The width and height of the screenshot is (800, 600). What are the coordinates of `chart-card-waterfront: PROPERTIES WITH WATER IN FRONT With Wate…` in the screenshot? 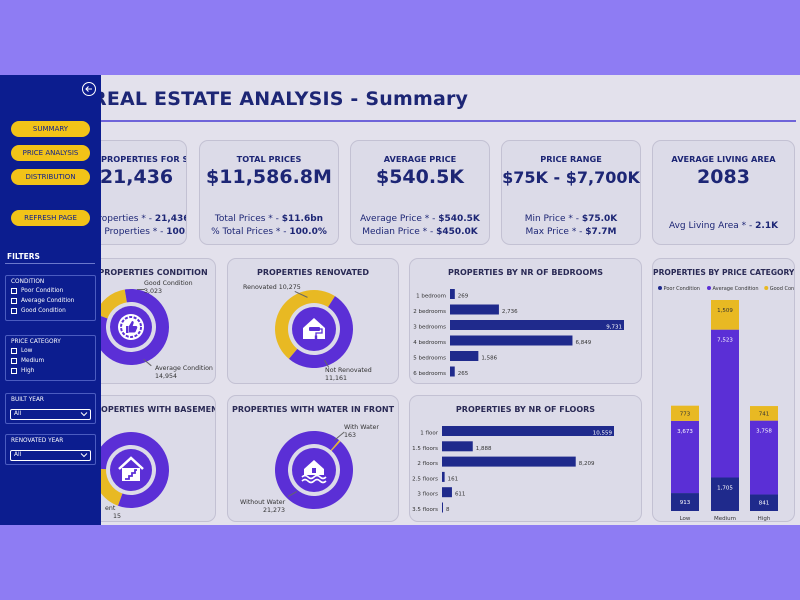 It's located at (313, 458).